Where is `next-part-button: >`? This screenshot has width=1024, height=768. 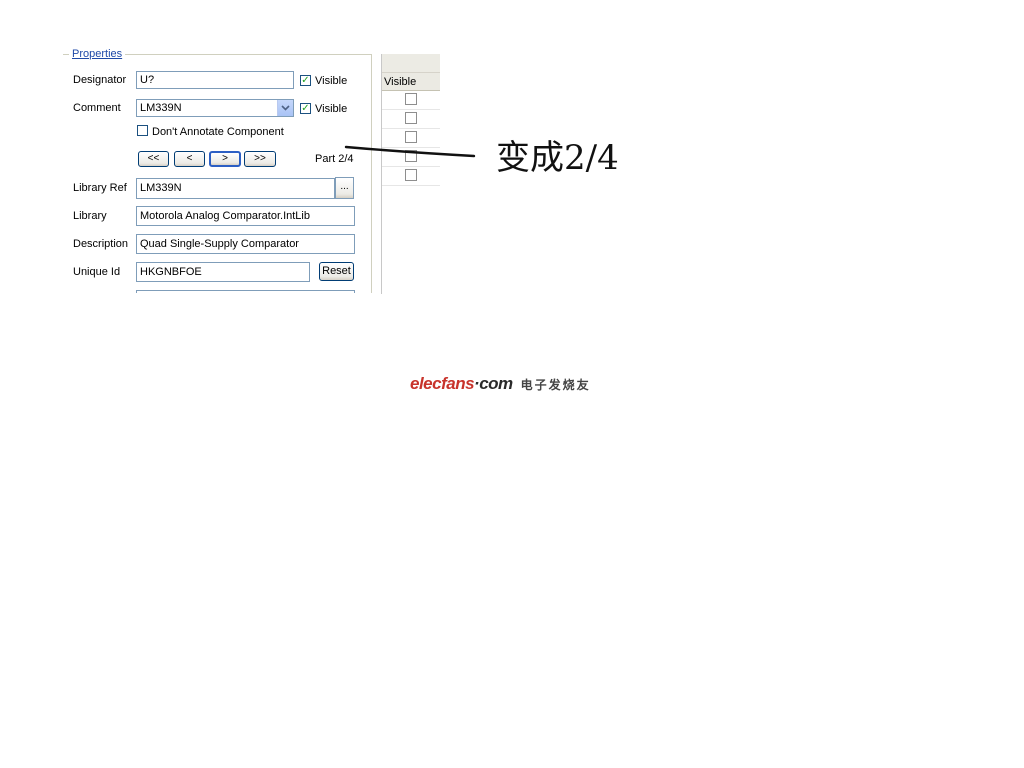 next-part-button: > is located at coordinates (225, 159).